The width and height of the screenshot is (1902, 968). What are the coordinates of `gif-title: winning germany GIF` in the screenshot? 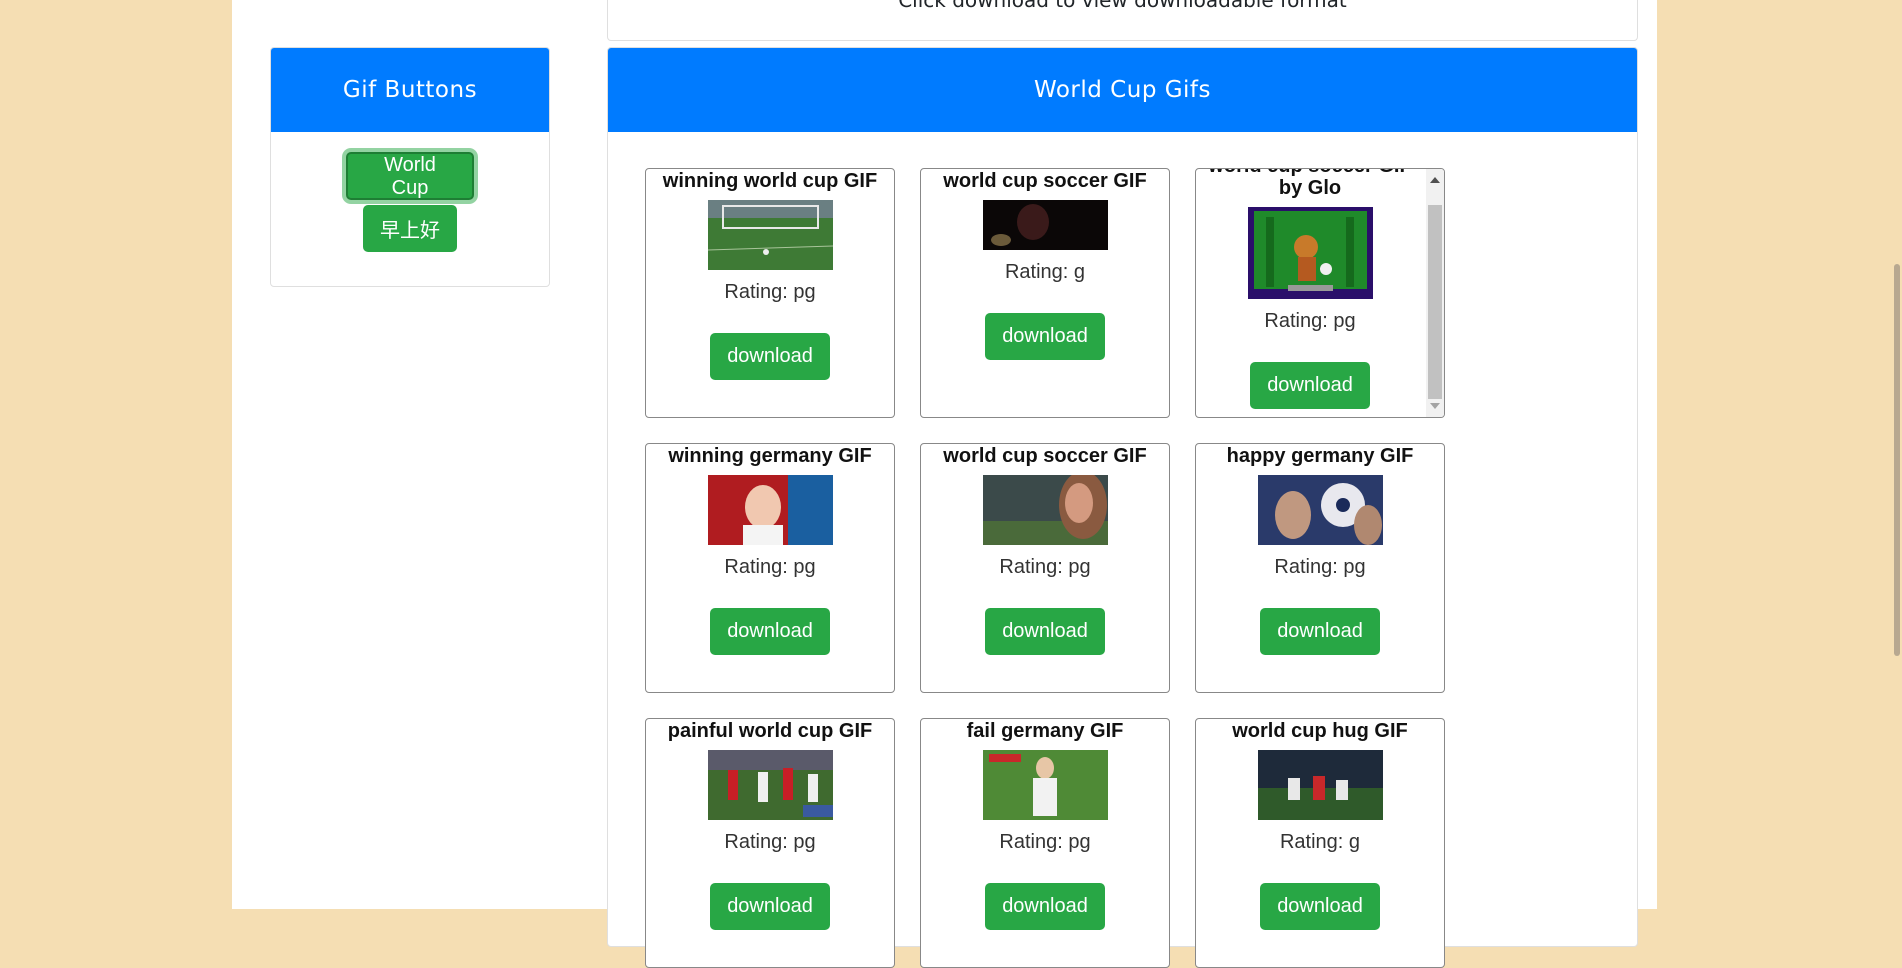 It's located at (770, 456).